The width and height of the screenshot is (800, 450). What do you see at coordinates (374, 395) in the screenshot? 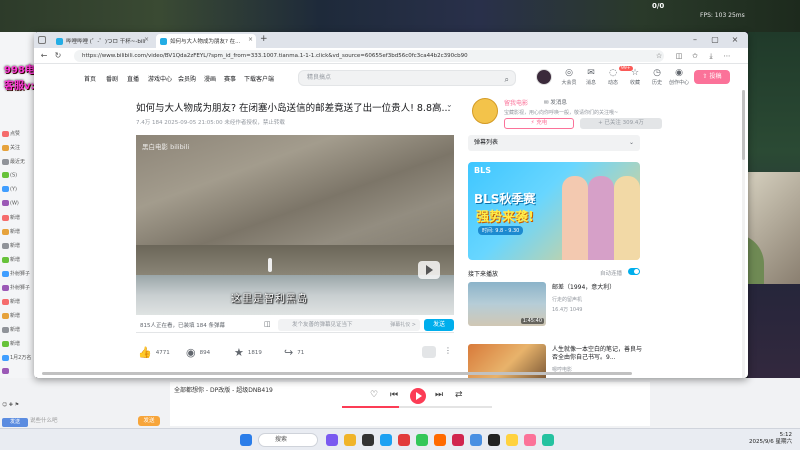
I see `favorite-icon: ♡` at bounding box center [374, 395].